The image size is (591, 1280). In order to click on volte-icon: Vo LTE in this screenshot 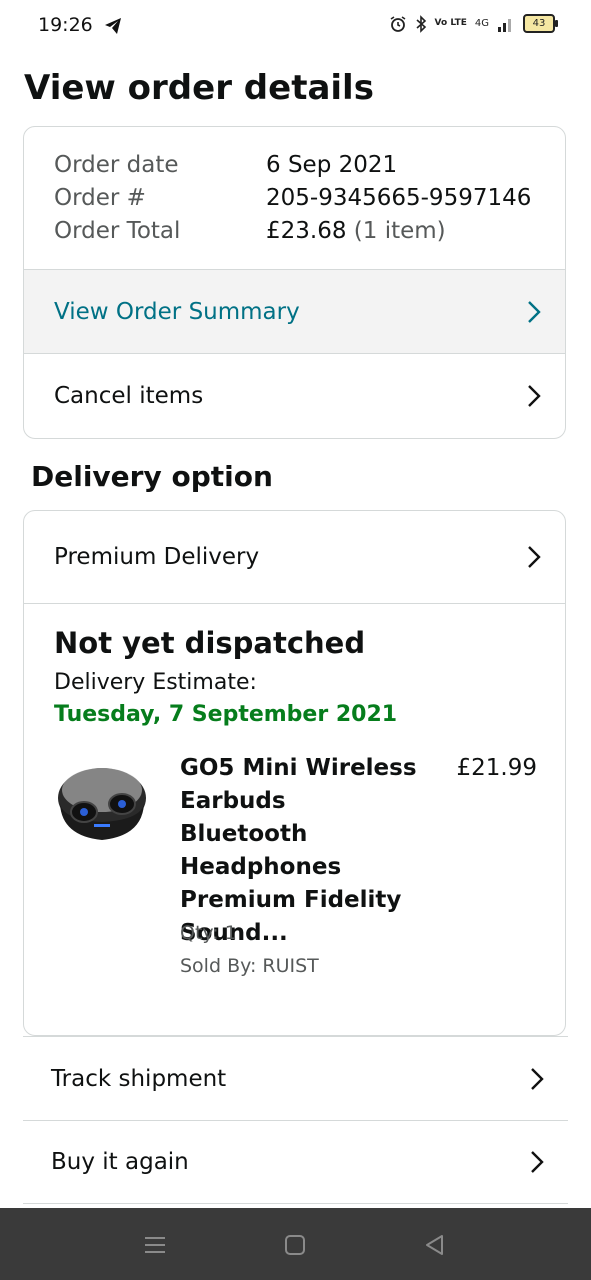, I will do `click(450, 23)`.